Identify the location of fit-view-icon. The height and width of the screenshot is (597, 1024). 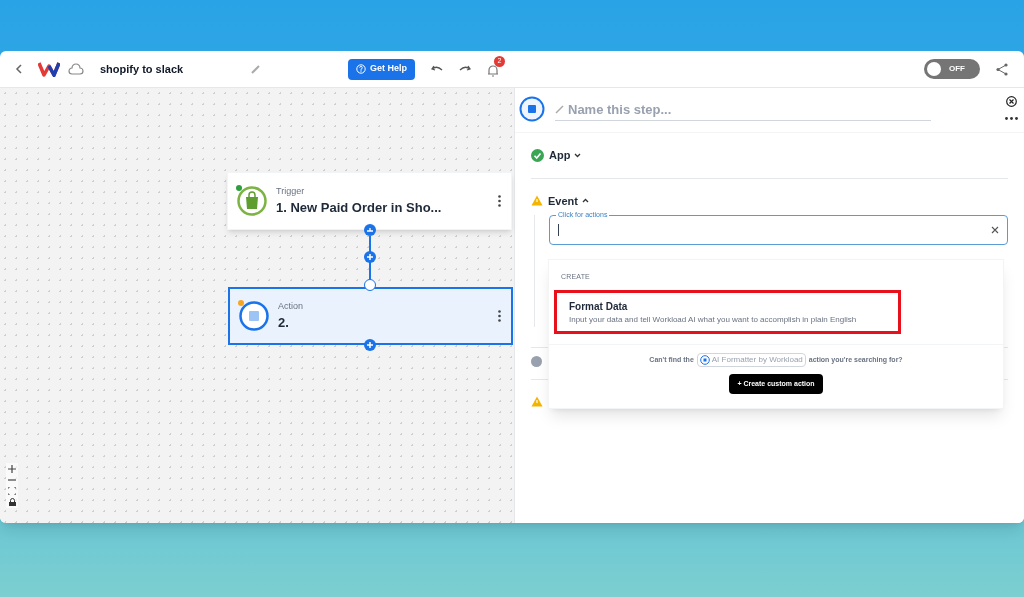
(12, 491).